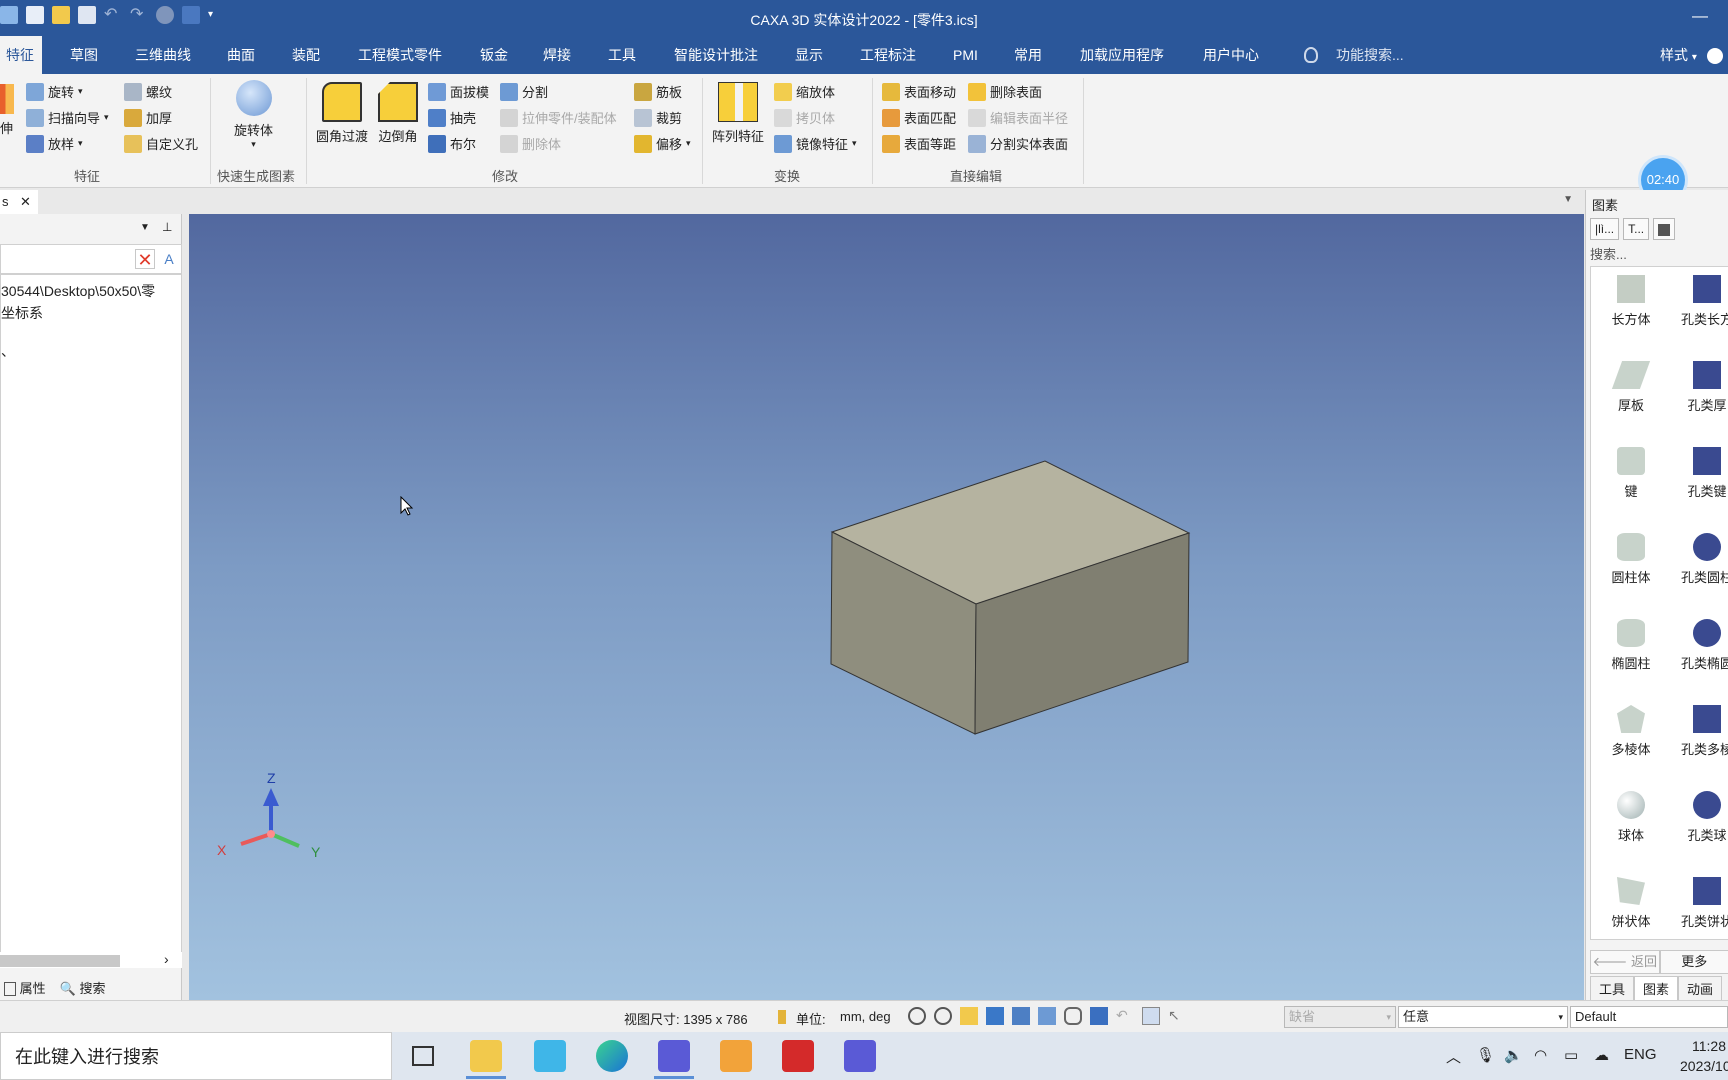  I want to click on tab-tools: 工具, so click(622, 55).